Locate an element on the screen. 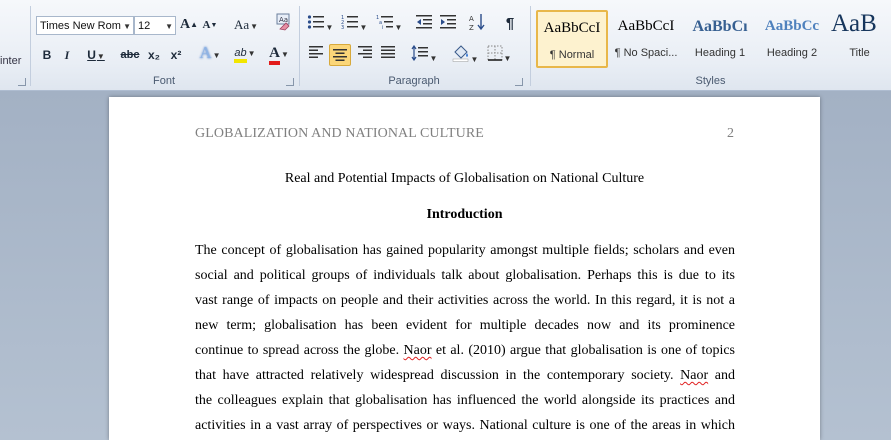  bullets-icon is located at coordinates (315, 22).